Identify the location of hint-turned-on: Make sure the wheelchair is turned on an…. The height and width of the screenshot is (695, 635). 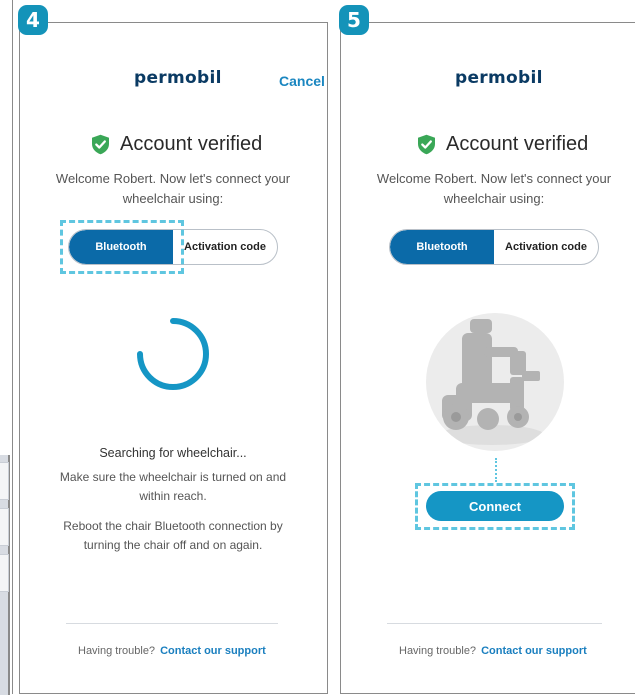
(173, 486).